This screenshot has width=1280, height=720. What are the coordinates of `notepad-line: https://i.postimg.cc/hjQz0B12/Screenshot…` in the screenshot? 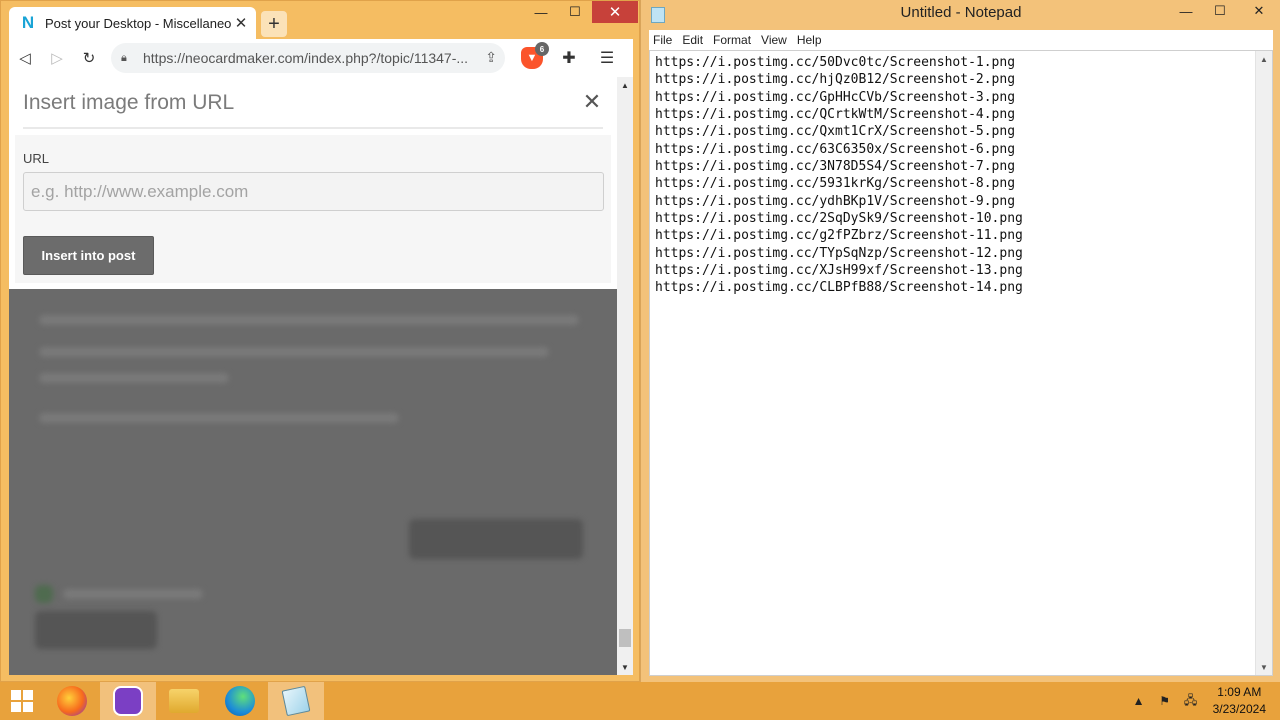 It's located at (839, 79).